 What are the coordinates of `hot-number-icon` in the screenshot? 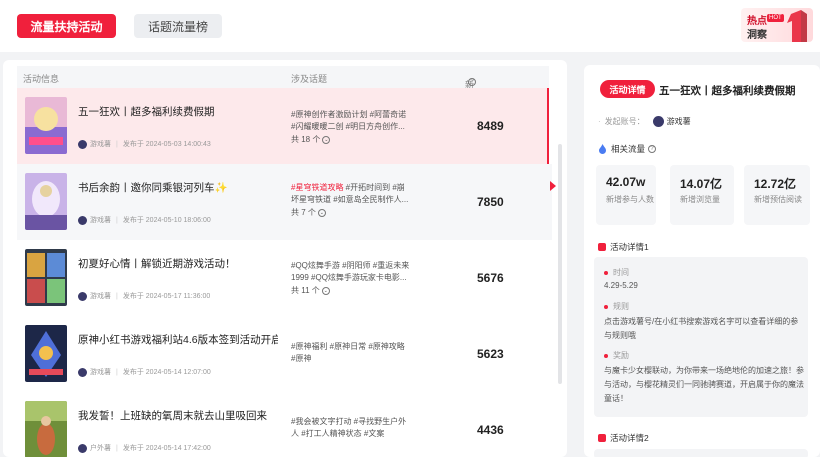 It's located at (797, 26).